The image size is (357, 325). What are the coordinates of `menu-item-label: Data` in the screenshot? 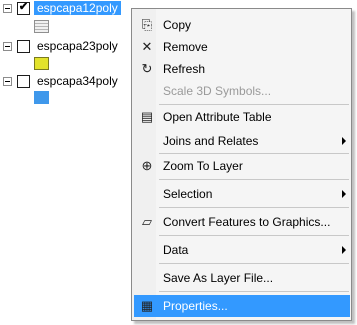 It's located at (176, 250).